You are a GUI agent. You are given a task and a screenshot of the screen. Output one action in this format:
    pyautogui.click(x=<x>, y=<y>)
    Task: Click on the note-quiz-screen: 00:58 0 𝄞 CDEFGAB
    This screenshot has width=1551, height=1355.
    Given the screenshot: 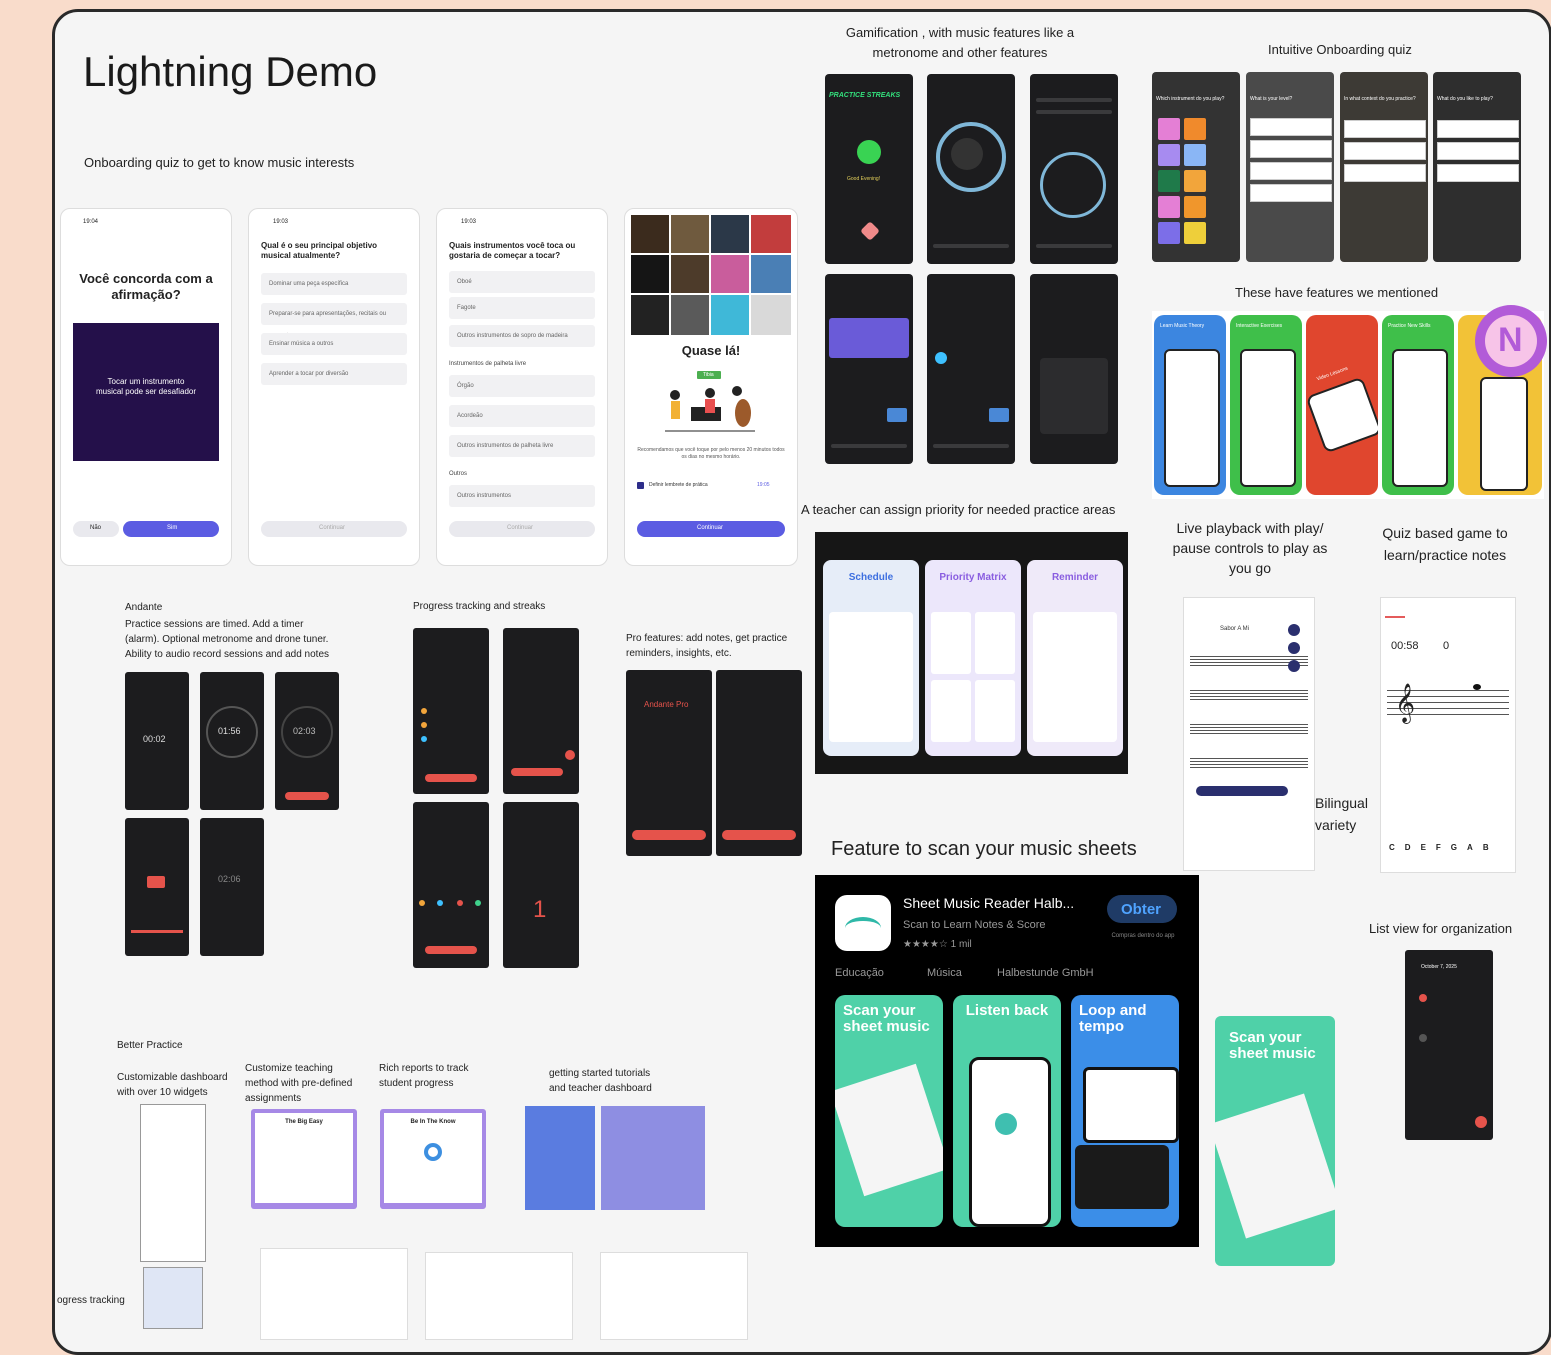 What is the action you would take?
    pyautogui.click(x=1448, y=735)
    